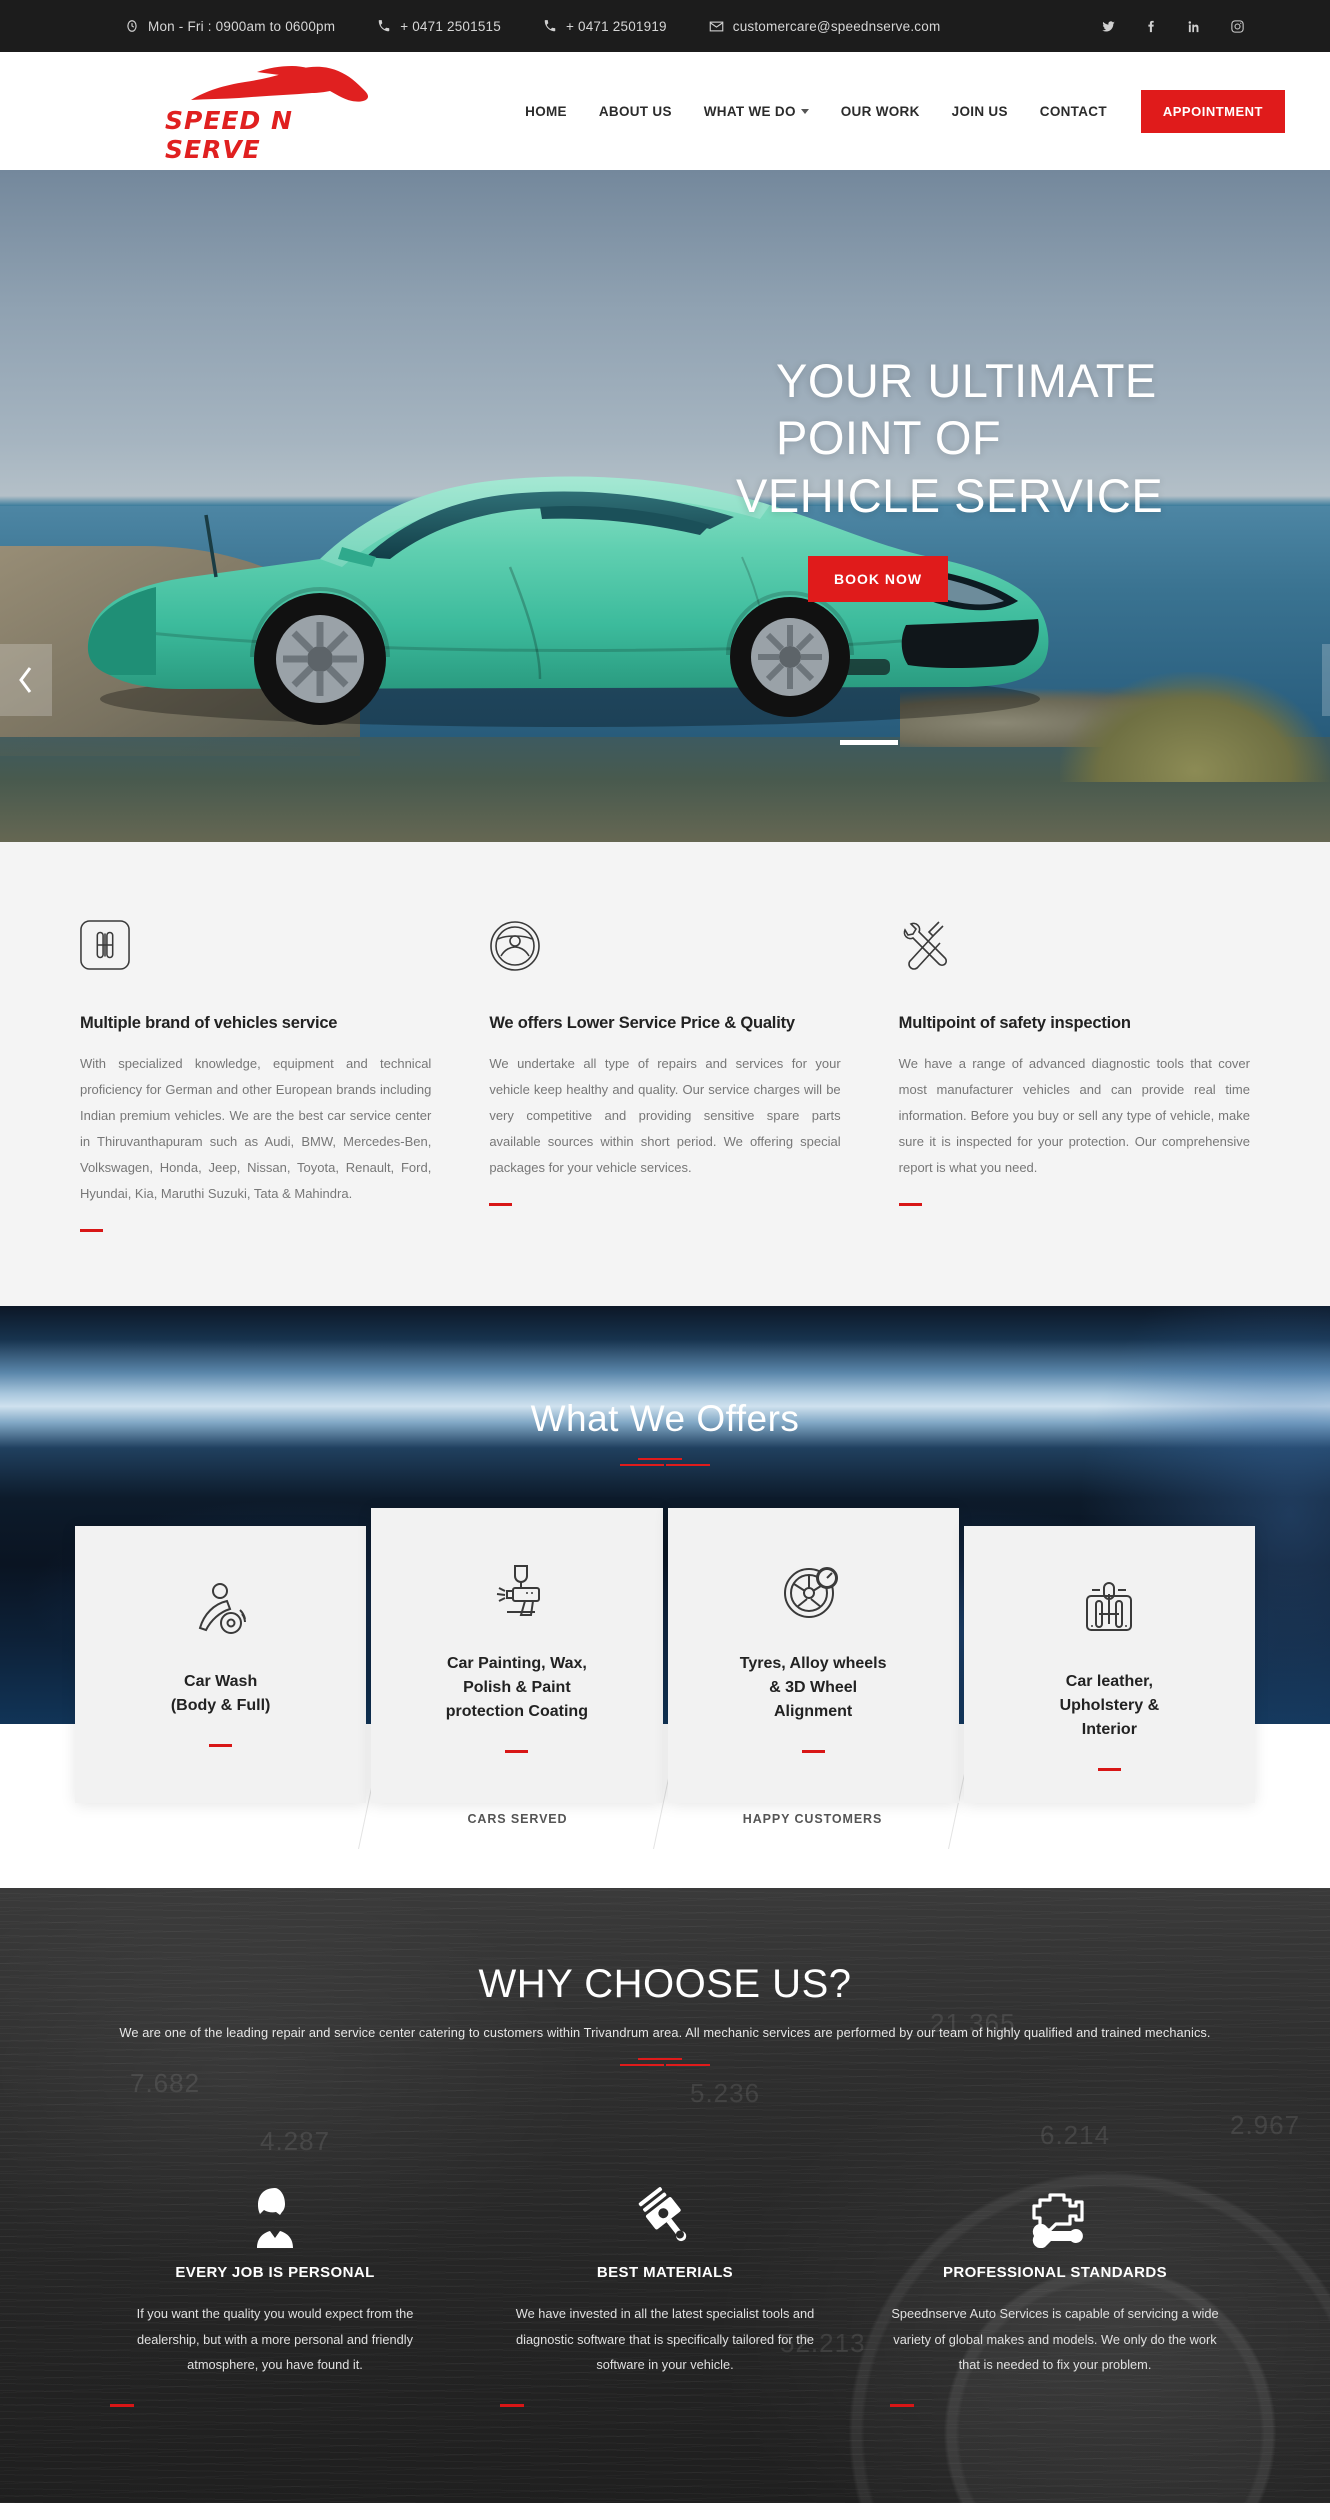  What do you see at coordinates (1109, 1705) in the screenshot?
I see `offer-title: Car leather, Upholstery & Interior` at bounding box center [1109, 1705].